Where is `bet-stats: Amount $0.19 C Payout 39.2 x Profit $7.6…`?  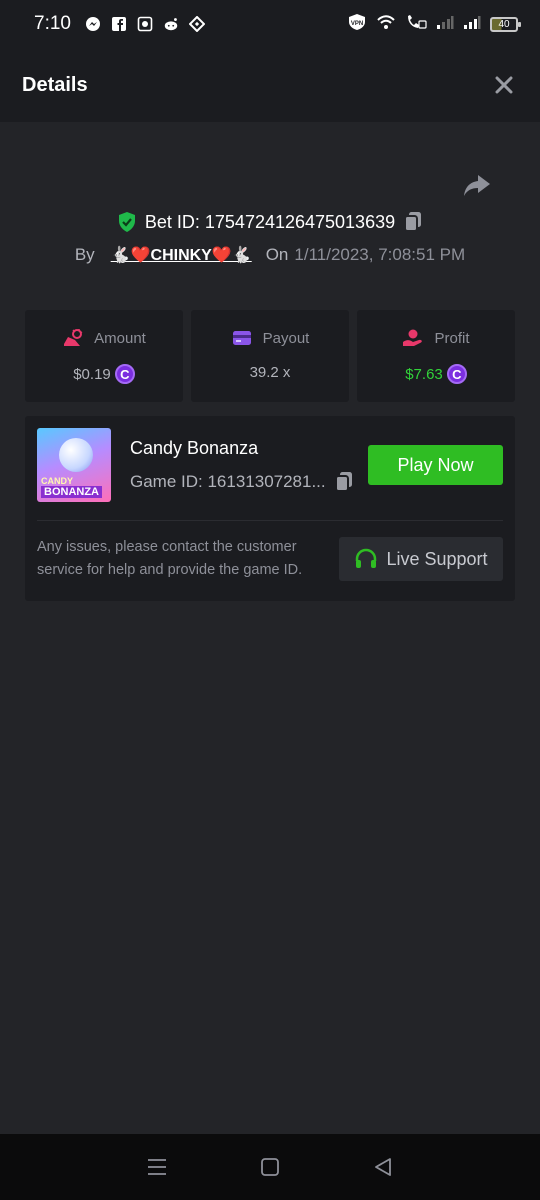 bet-stats: Amount $0.19 C Payout 39.2 x Profit $7.6… is located at coordinates (270, 356).